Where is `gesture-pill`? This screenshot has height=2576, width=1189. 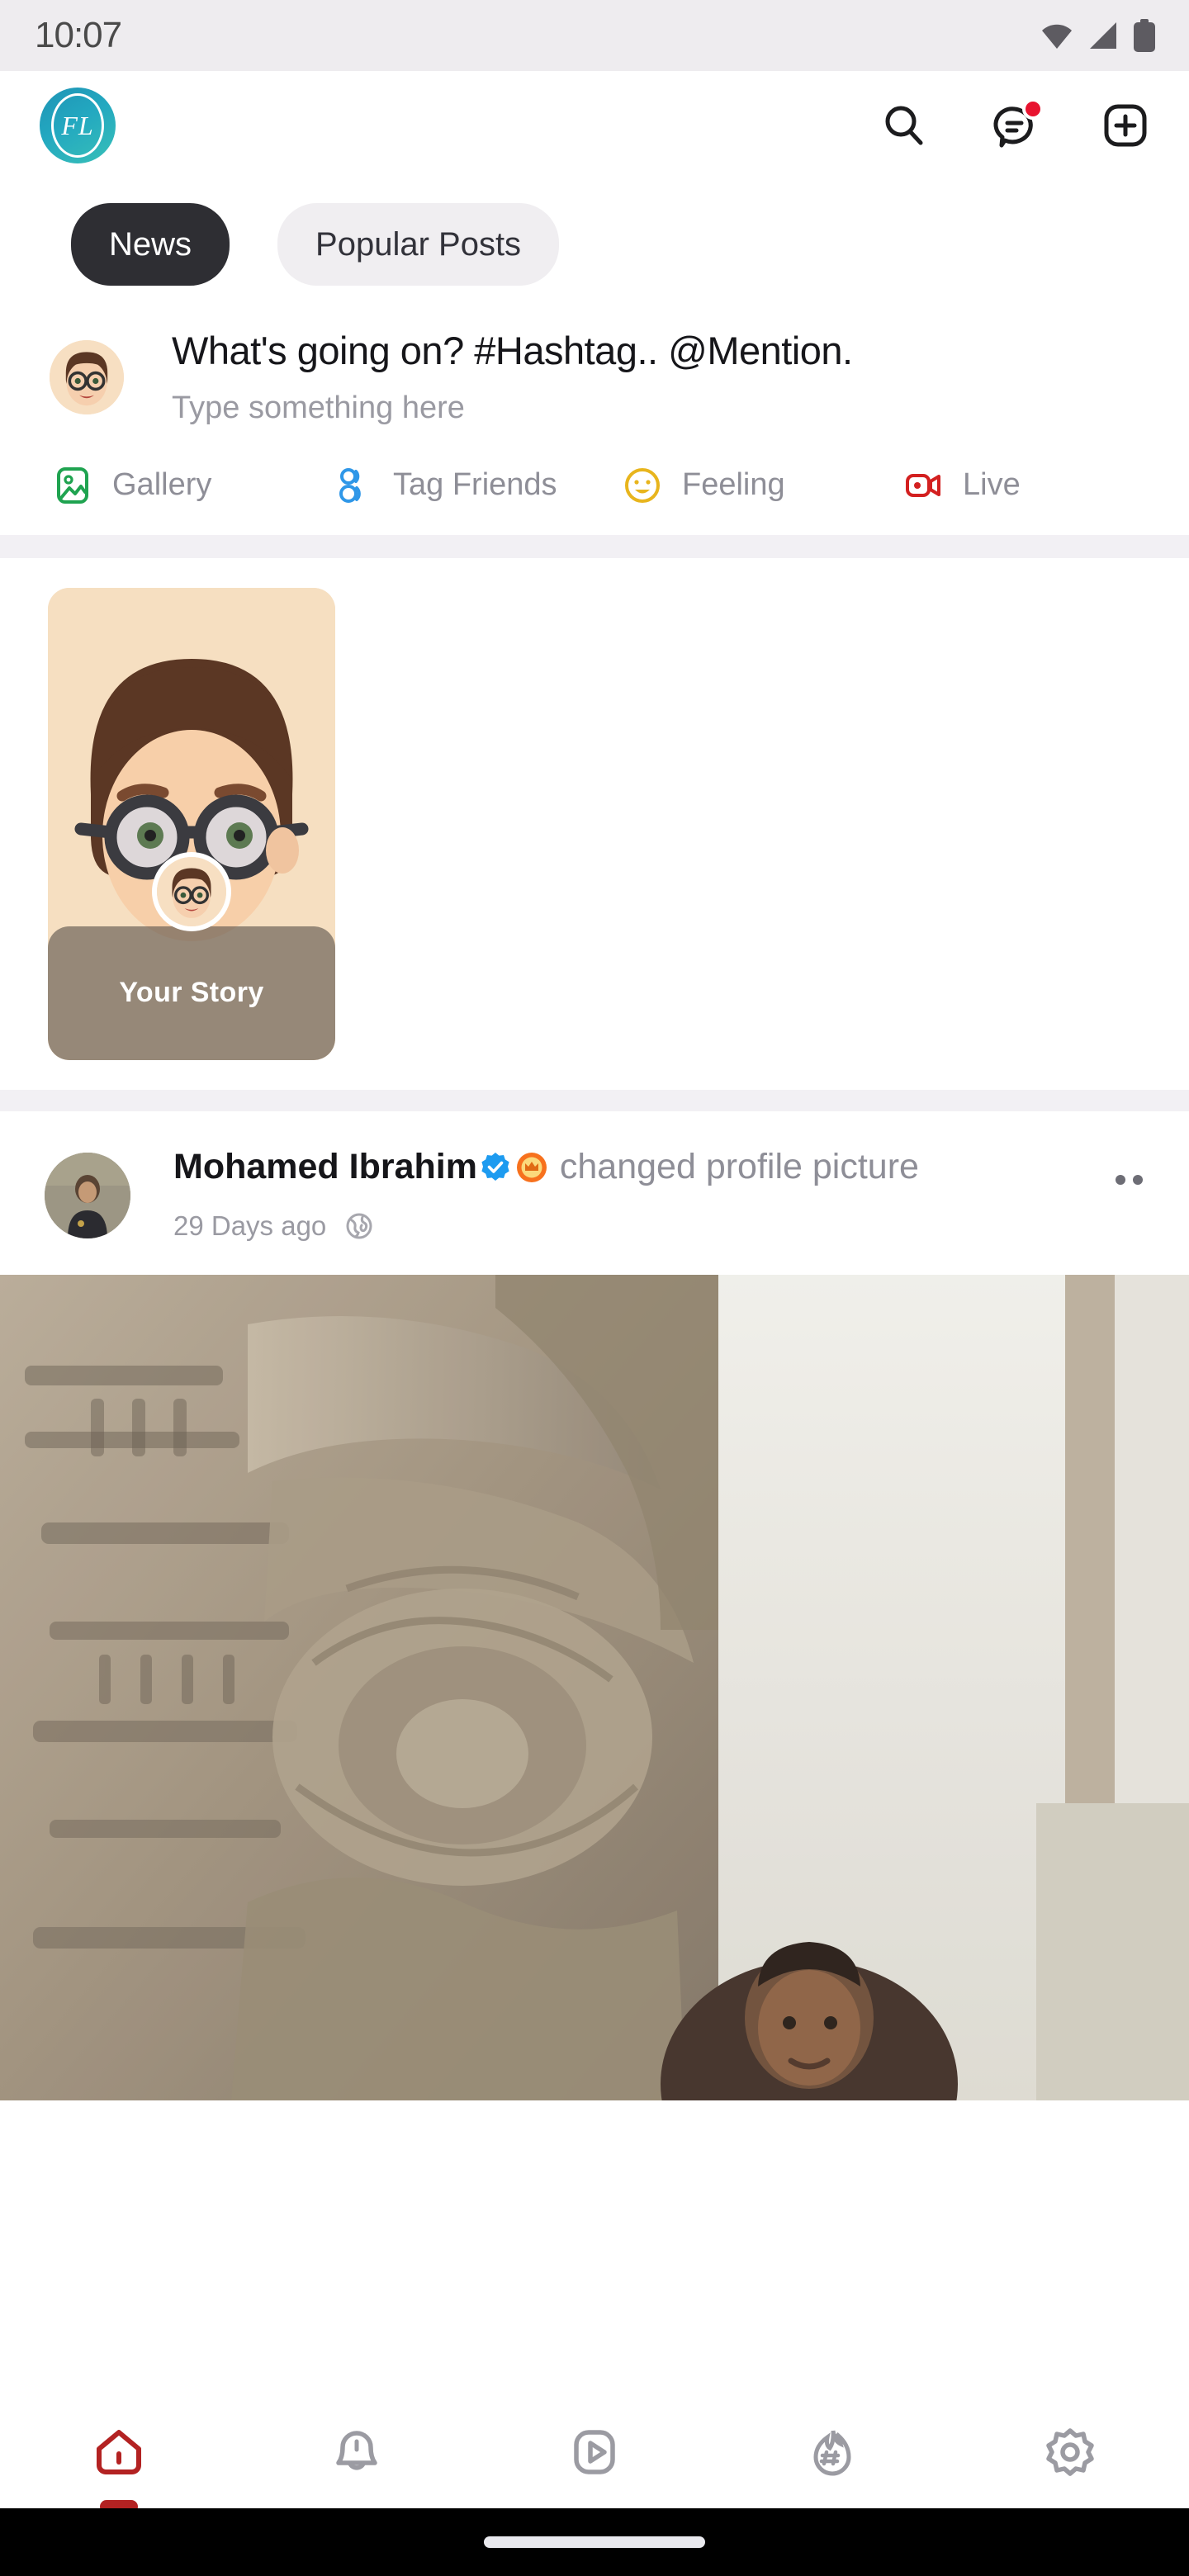 gesture-pill is located at coordinates (594, 2542).